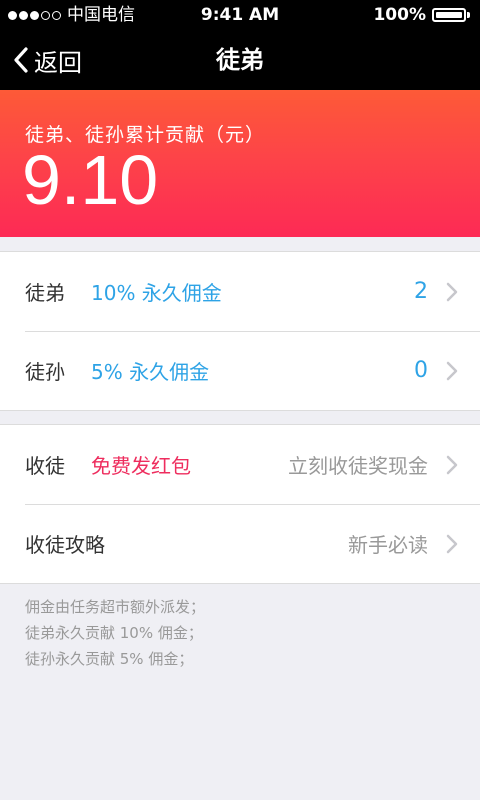 This screenshot has width=480, height=800. I want to click on navigation-bar: 返回 徒弟, so click(240, 60).